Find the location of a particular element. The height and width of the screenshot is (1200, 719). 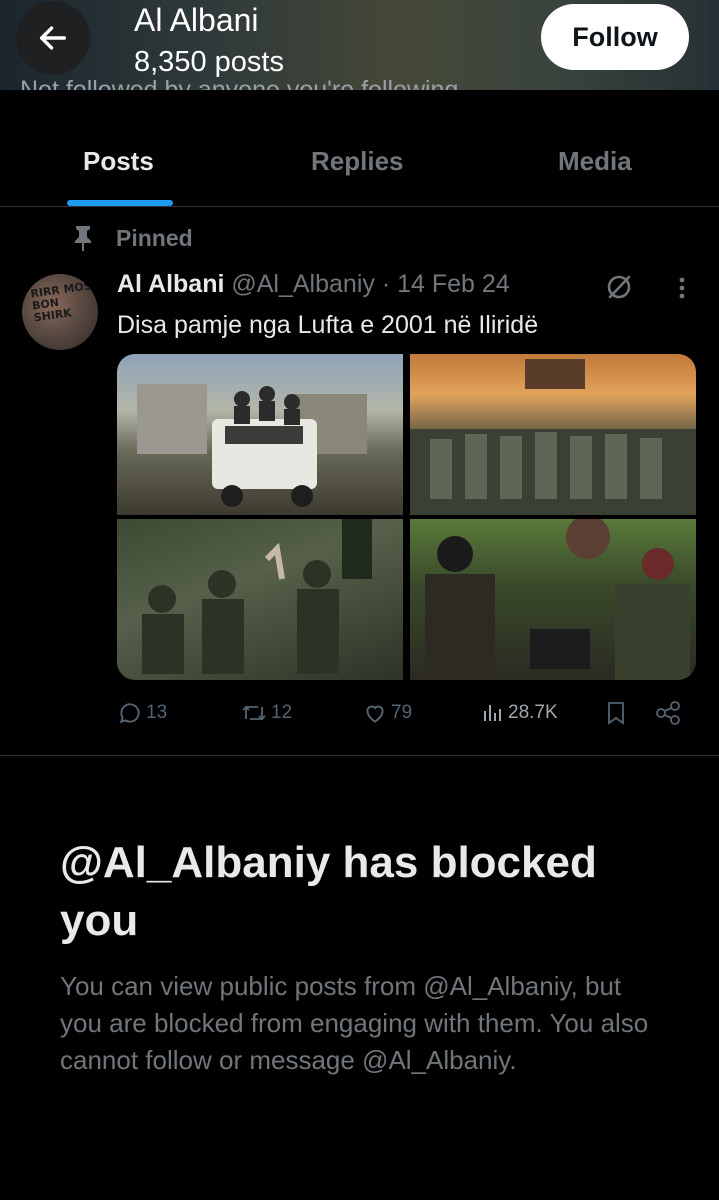

share-icon is located at coordinates (668, 713).